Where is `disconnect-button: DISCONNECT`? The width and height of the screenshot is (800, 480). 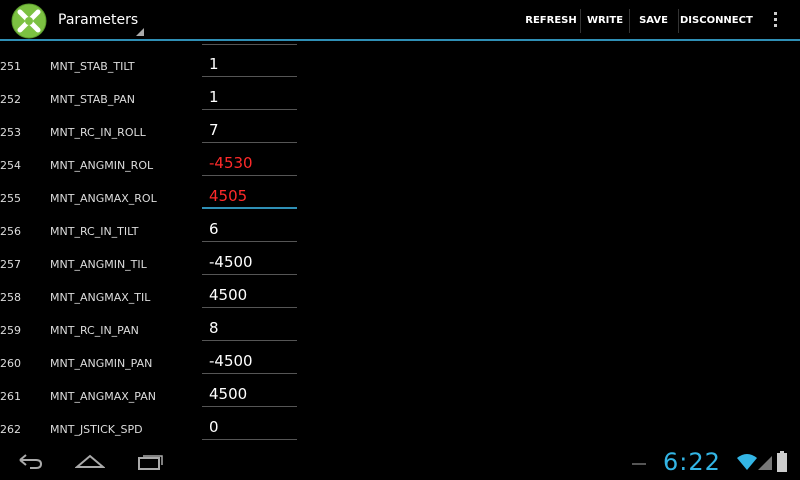
disconnect-button: DISCONNECT is located at coordinates (716, 21).